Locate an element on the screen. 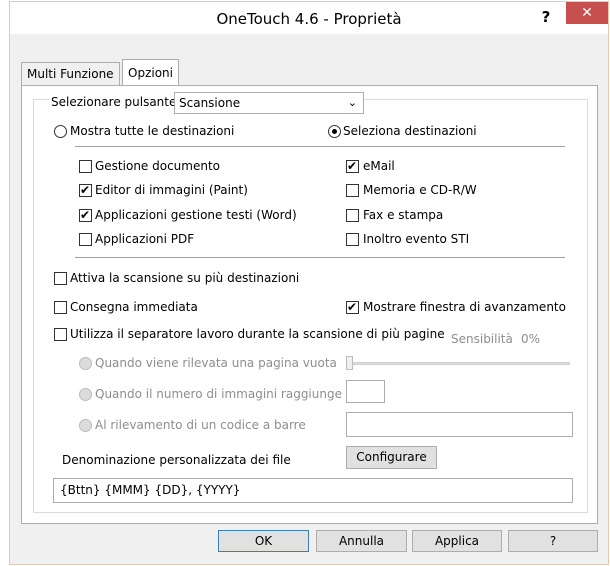  dest-checkbox-inoltro-sti is located at coordinates (352, 239).